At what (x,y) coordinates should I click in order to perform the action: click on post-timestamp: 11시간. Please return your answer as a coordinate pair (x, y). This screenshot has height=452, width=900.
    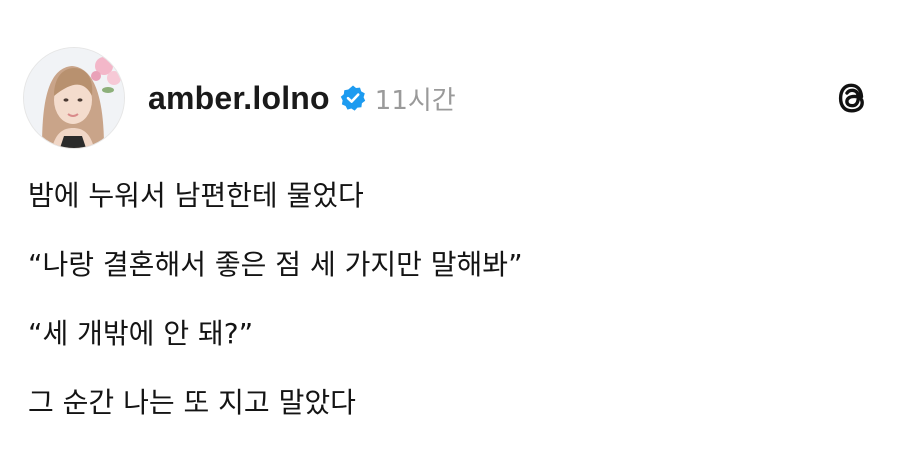
    Looking at the image, I should click on (415, 100).